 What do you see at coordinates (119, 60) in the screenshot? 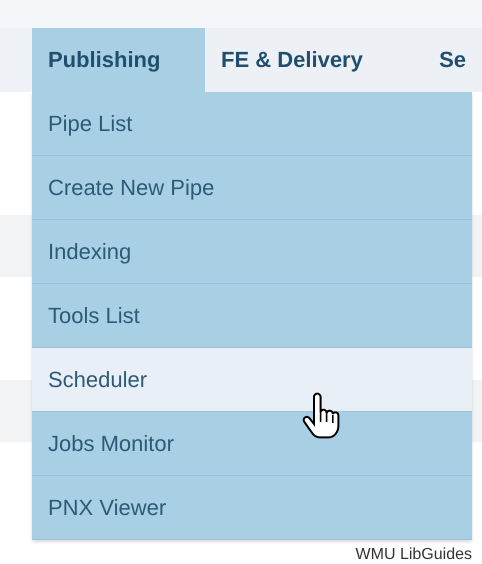
I see `menu-tab: Publishing` at bounding box center [119, 60].